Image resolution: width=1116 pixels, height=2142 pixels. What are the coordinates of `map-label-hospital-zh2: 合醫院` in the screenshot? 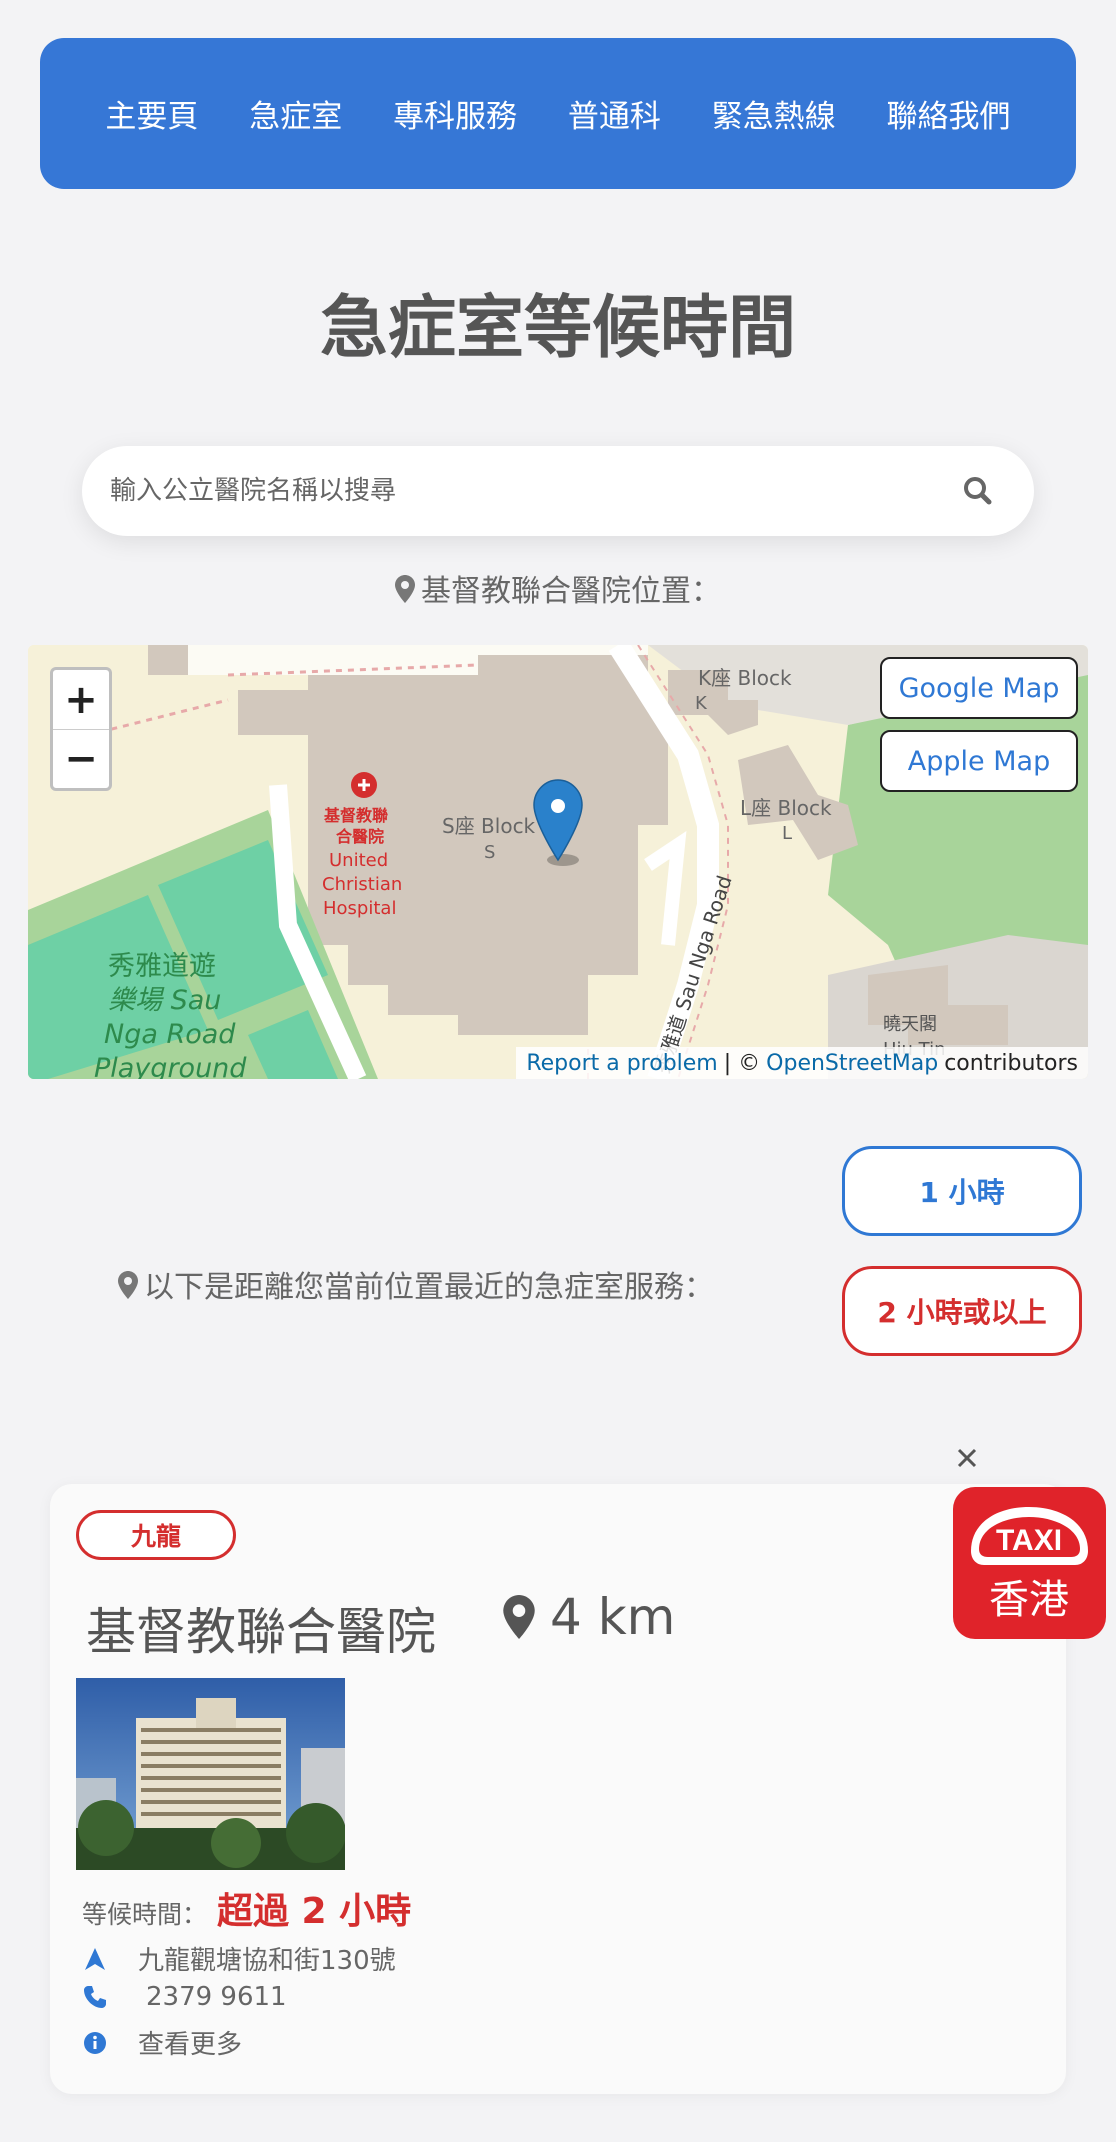 It's located at (360, 836).